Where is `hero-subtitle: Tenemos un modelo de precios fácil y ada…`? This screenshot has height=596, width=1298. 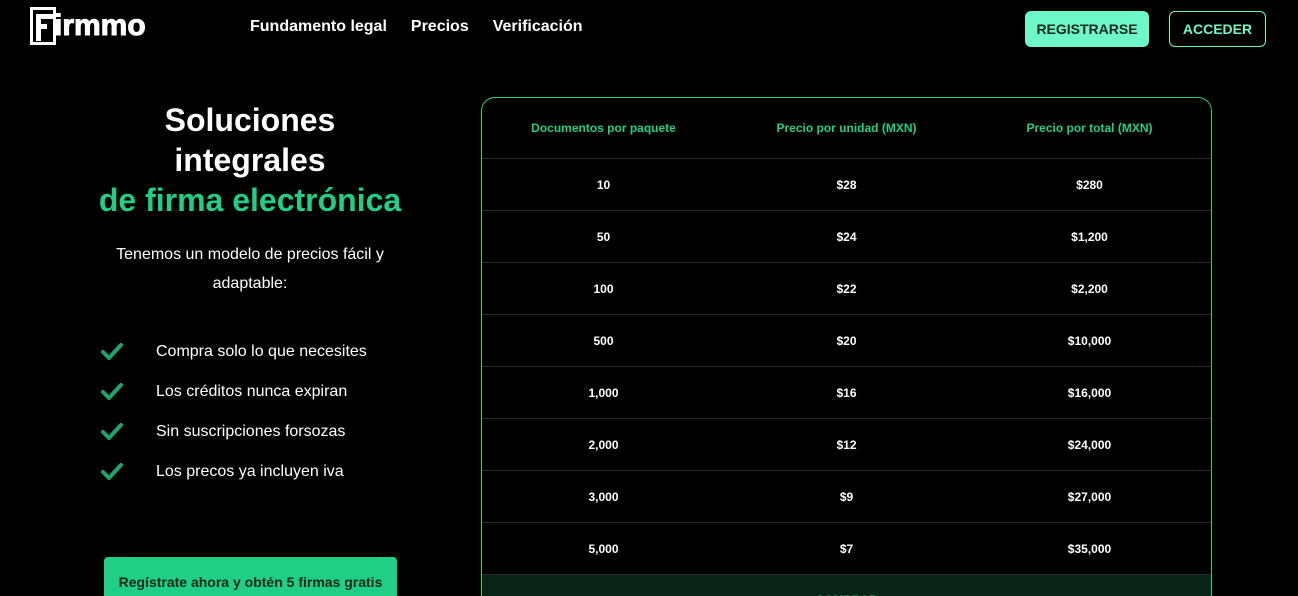 hero-subtitle: Tenemos un modelo de precios fácil y ada… is located at coordinates (250, 269).